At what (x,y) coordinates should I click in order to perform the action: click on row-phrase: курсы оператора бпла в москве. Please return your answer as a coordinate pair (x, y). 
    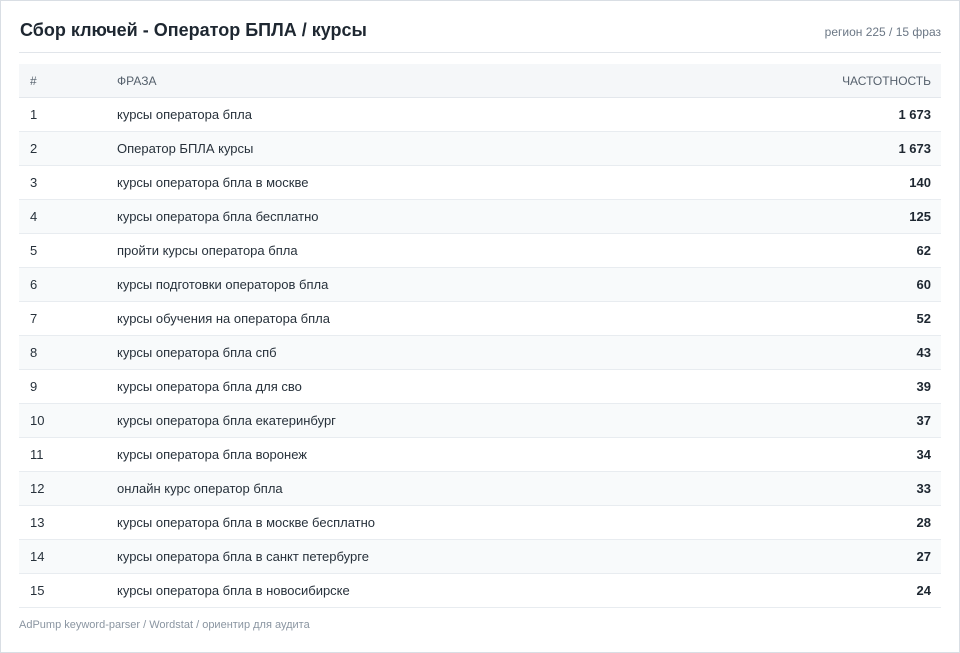
    Looking at the image, I should click on (213, 182).